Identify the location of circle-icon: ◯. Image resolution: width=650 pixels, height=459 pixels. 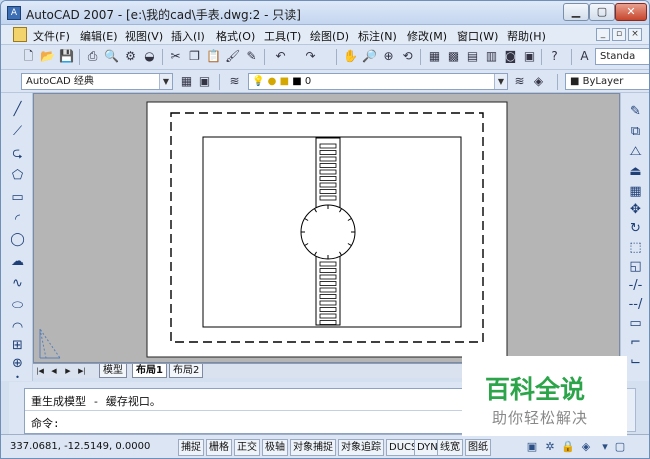
(17, 239).